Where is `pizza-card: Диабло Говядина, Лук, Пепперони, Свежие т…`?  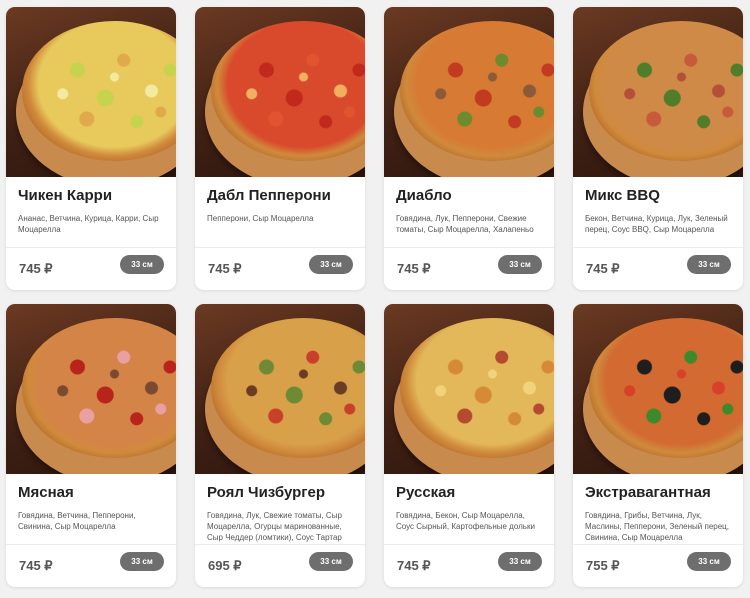
pizza-card: Диабло Говядина, Лук, Пепперони, Свежие т… is located at coordinates (469, 148).